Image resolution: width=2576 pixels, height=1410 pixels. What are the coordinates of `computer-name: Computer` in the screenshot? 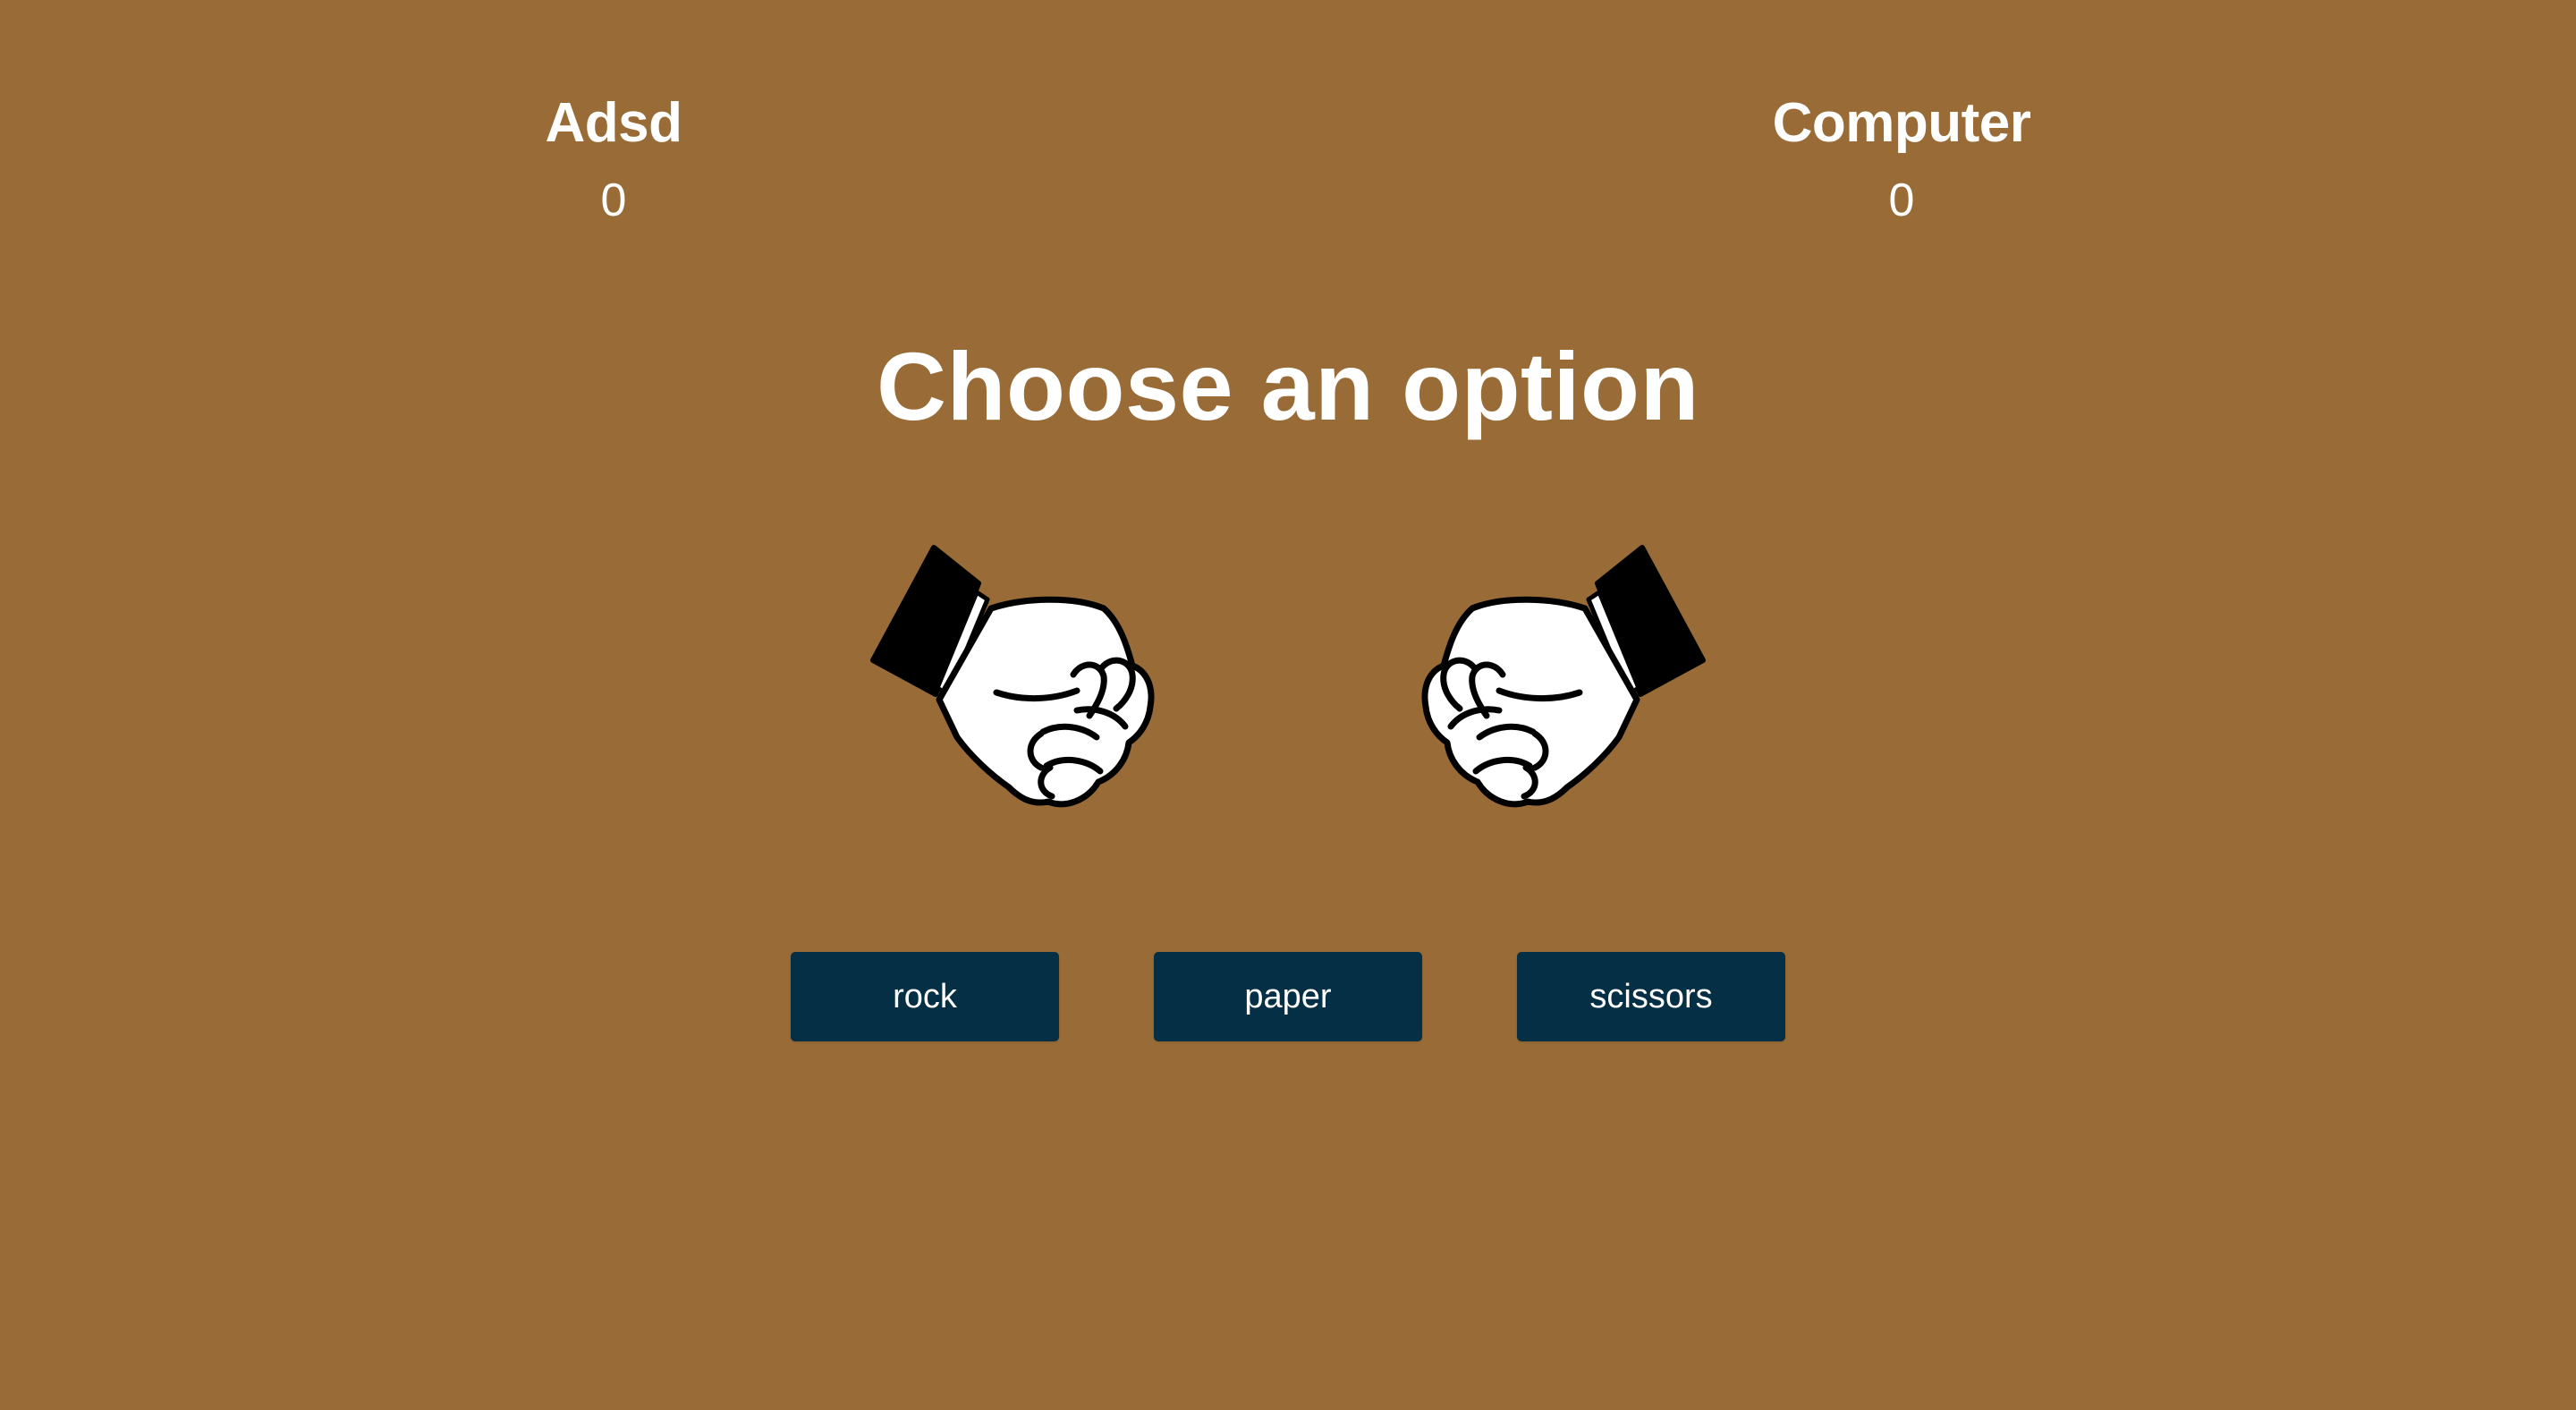 It's located at (1901, 123).